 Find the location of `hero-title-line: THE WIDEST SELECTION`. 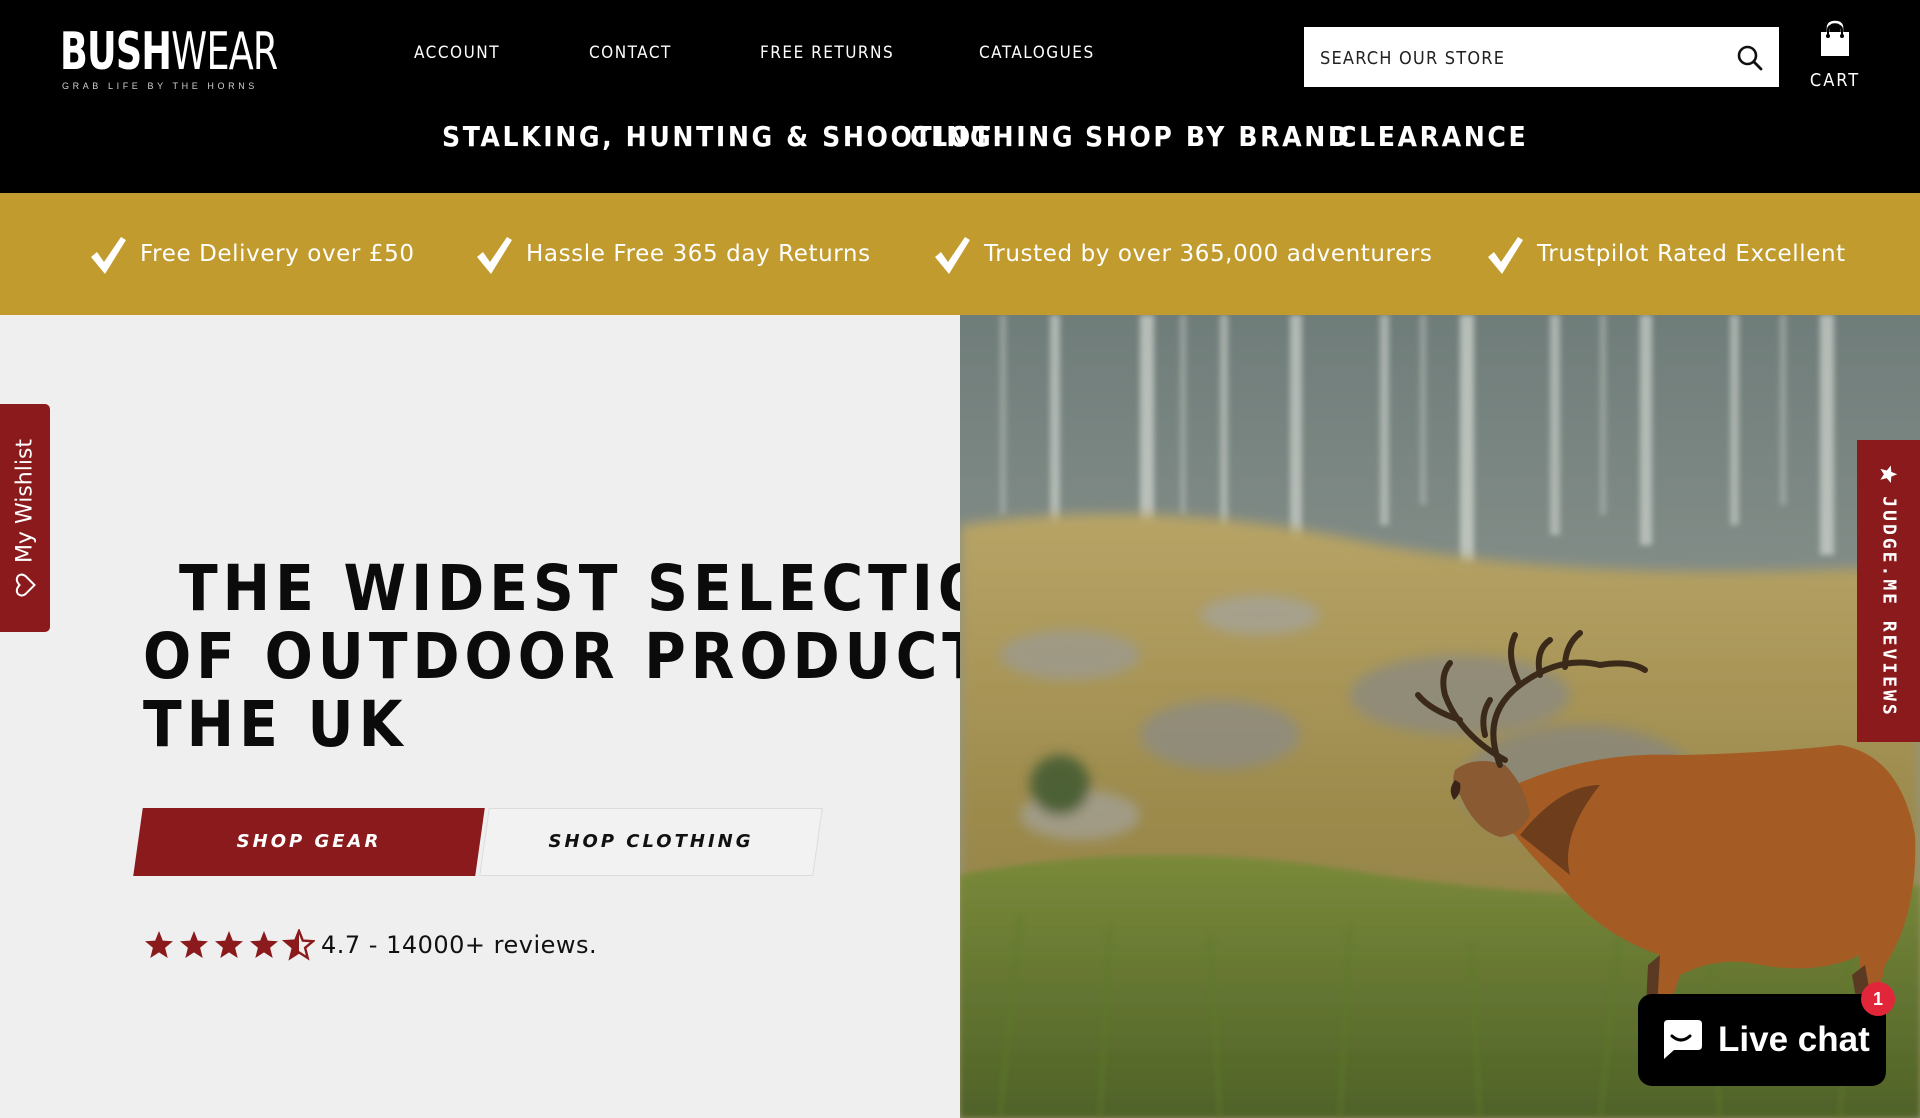

hero-title-line: THE WIDEST SELECTION is located at coordinates (611, 588).